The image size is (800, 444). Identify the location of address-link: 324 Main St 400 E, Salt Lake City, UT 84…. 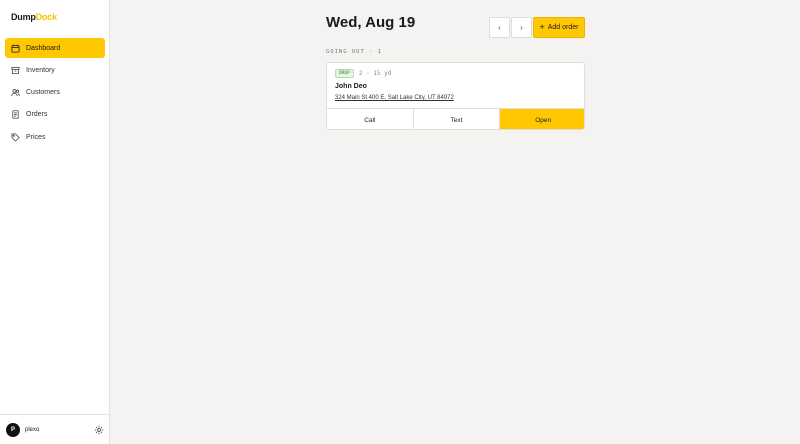
(394, 98).